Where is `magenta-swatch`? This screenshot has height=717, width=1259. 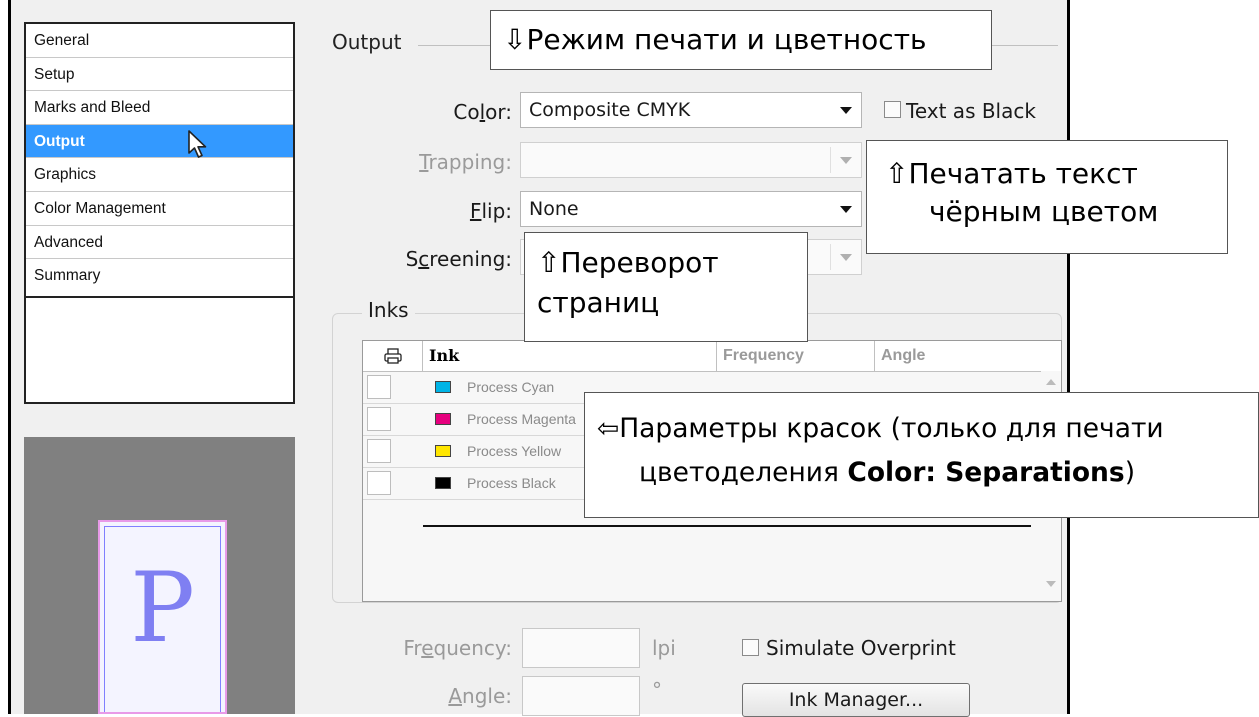 magenta-swatch is located at coordinates (443, 419).